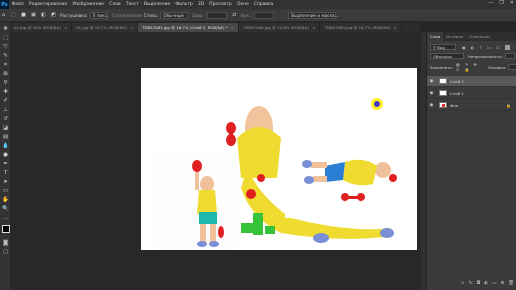 The width and height of the screenshot is (516, 290). I want to click on lock-icons: ▦ ✎ ✥ ⊡ 🔒, so click(470, 67).